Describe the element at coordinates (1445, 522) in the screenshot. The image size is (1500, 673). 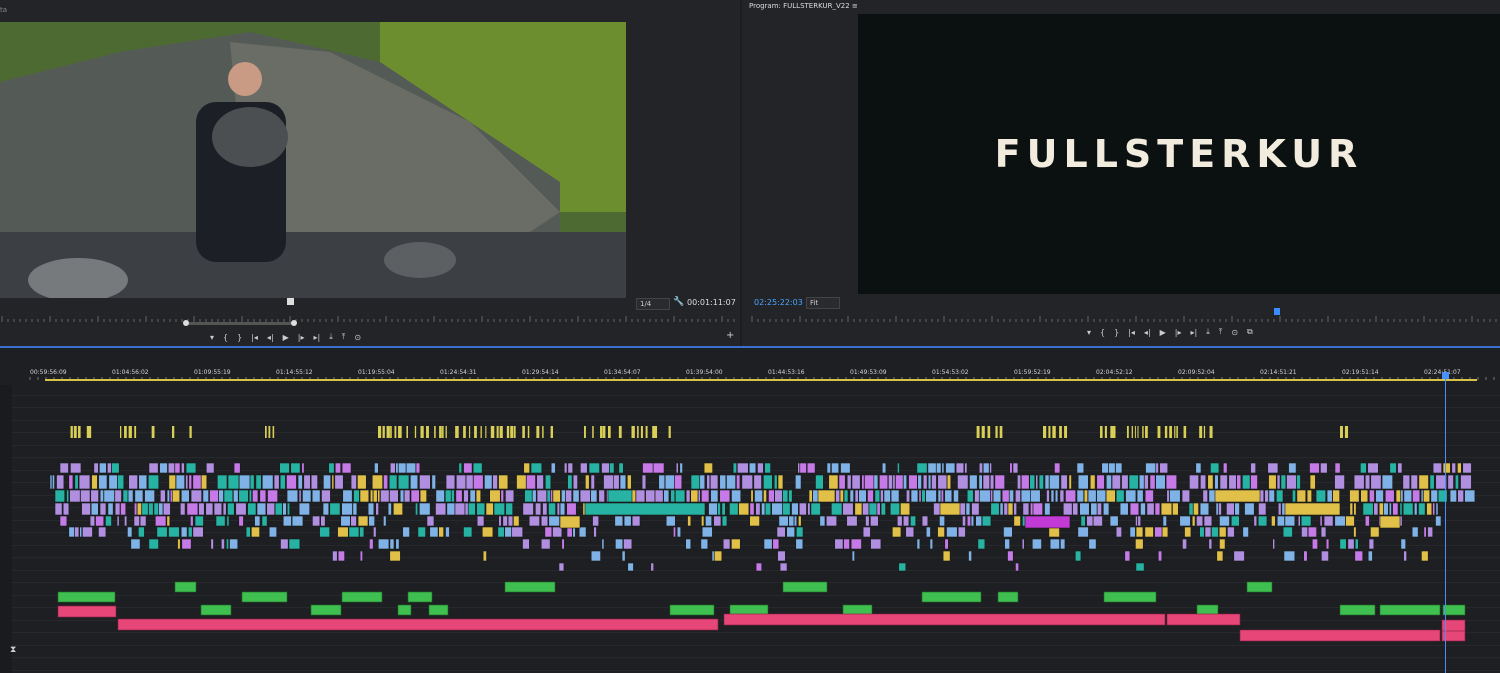
I see `timeline-playhead` at that location.